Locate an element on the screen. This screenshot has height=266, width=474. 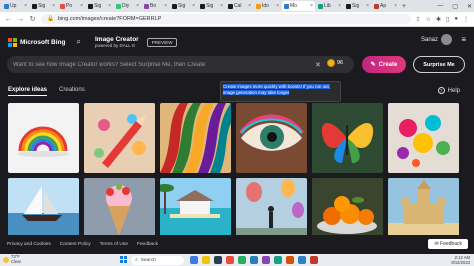
close-window-icon: ✕ is located at coordinates (469, 6).